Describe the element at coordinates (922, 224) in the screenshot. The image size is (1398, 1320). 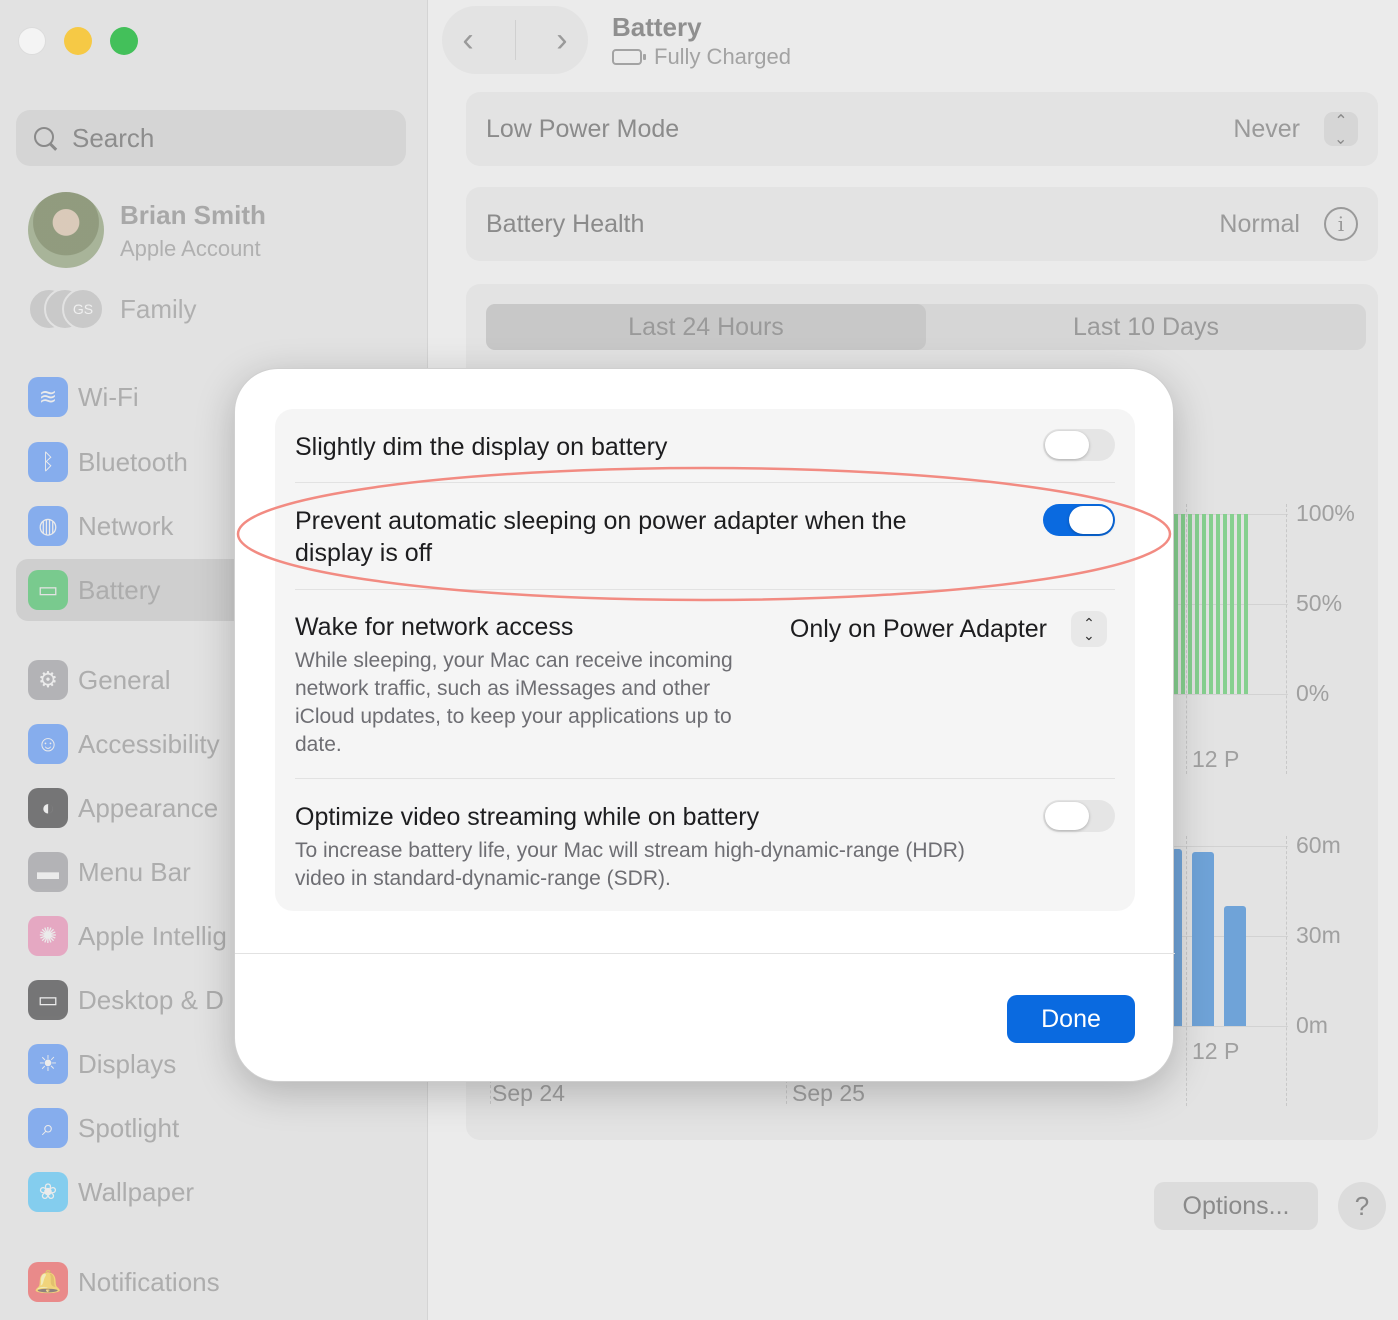
I see `battery-health-row: Battery Health Normal i` at that location.